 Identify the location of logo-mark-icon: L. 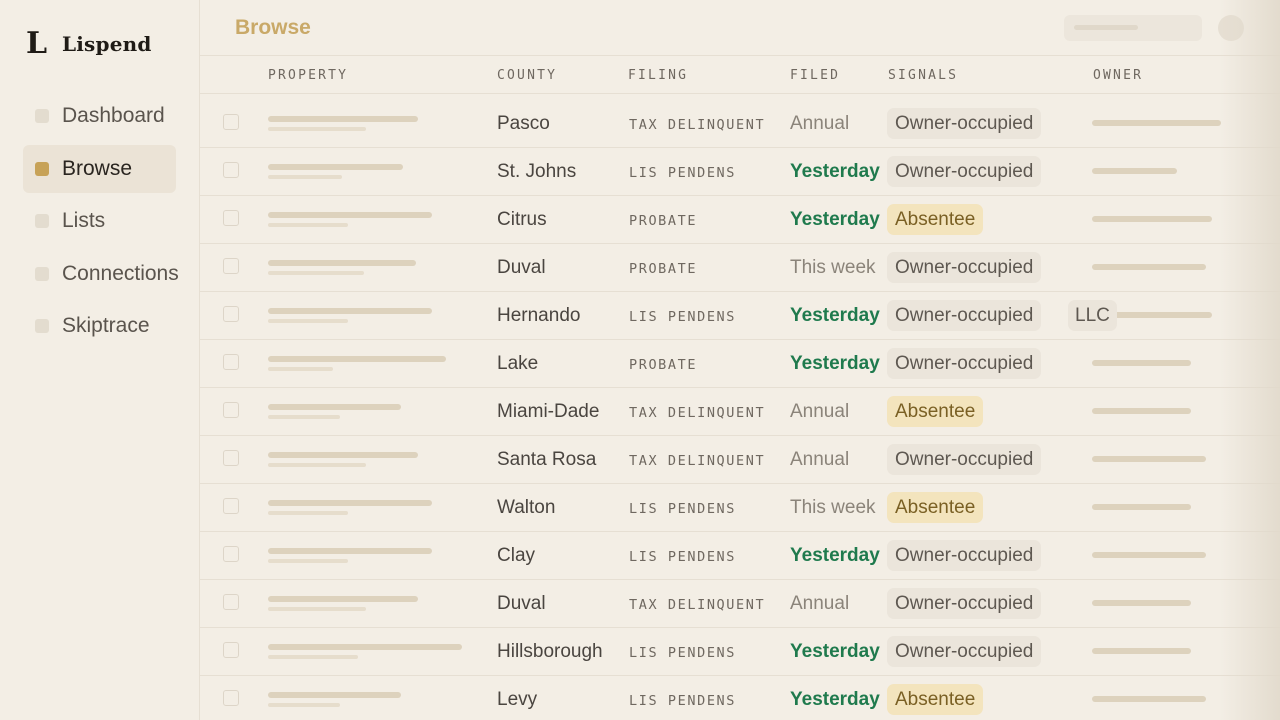
(37, 43).